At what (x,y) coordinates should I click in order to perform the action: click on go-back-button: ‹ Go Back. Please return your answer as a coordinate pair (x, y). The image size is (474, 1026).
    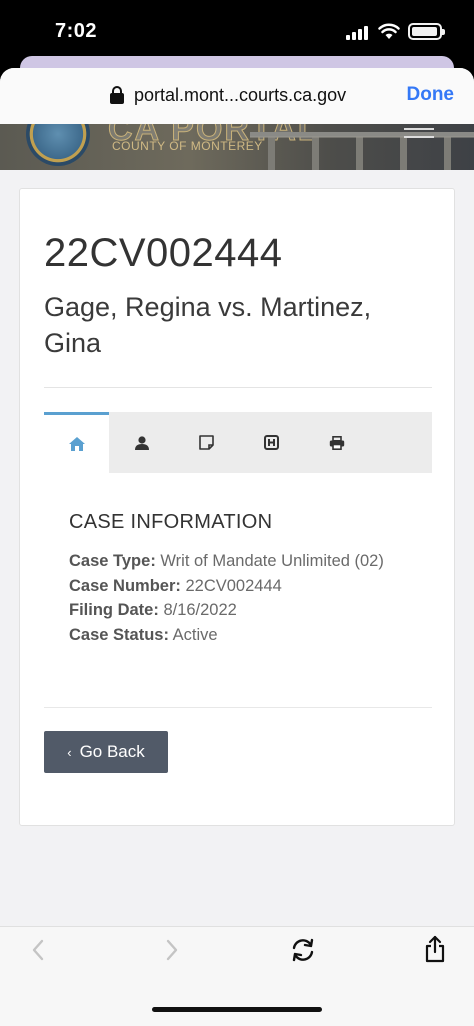
    Looking at the image, I should click on (106, 752).